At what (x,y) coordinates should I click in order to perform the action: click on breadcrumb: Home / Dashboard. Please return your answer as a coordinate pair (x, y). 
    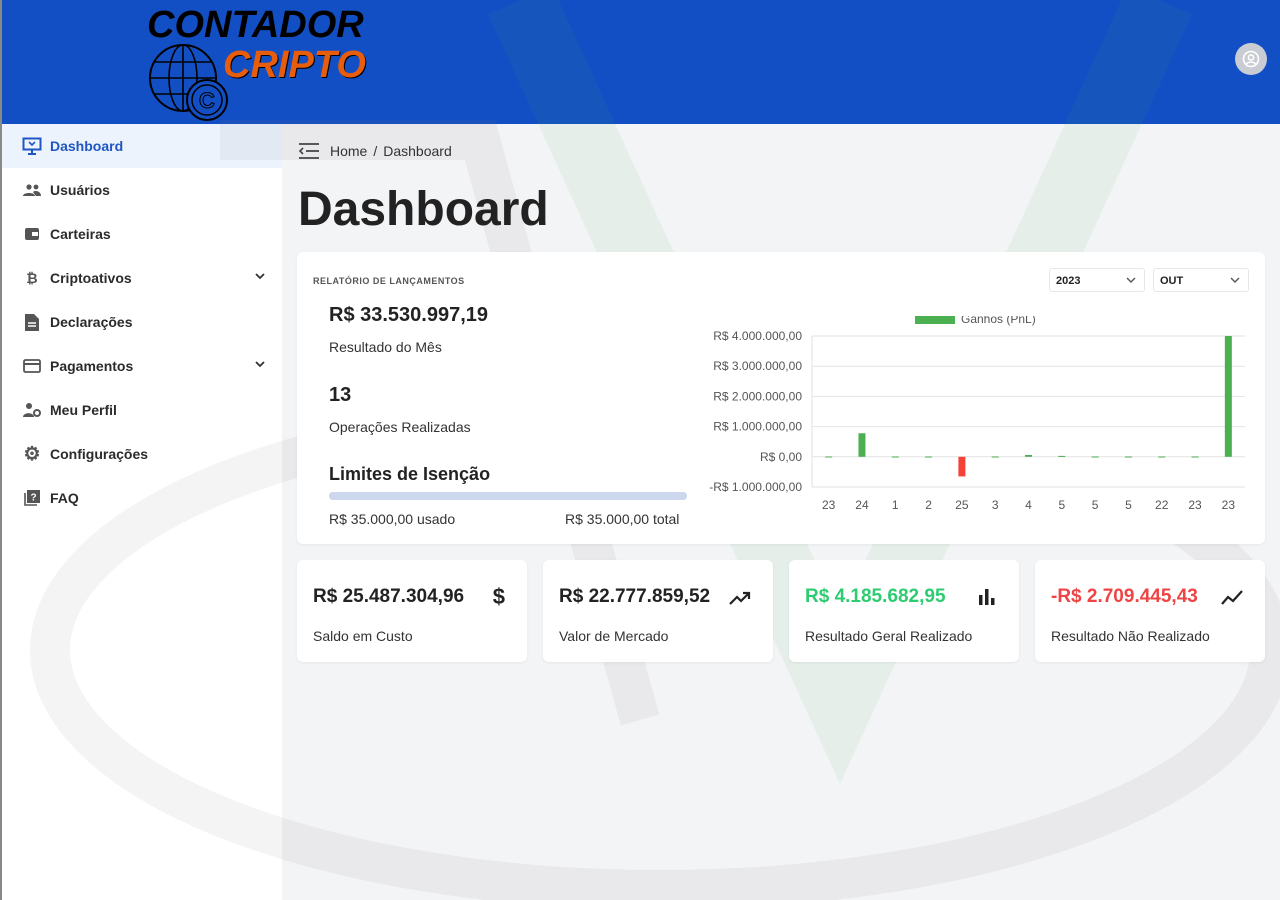
    Looking at the image, I should click on (375, 151).